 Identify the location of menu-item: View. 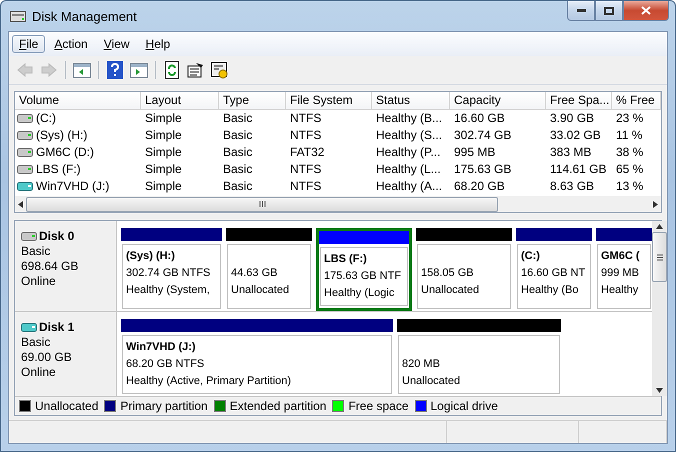
(116, 44).